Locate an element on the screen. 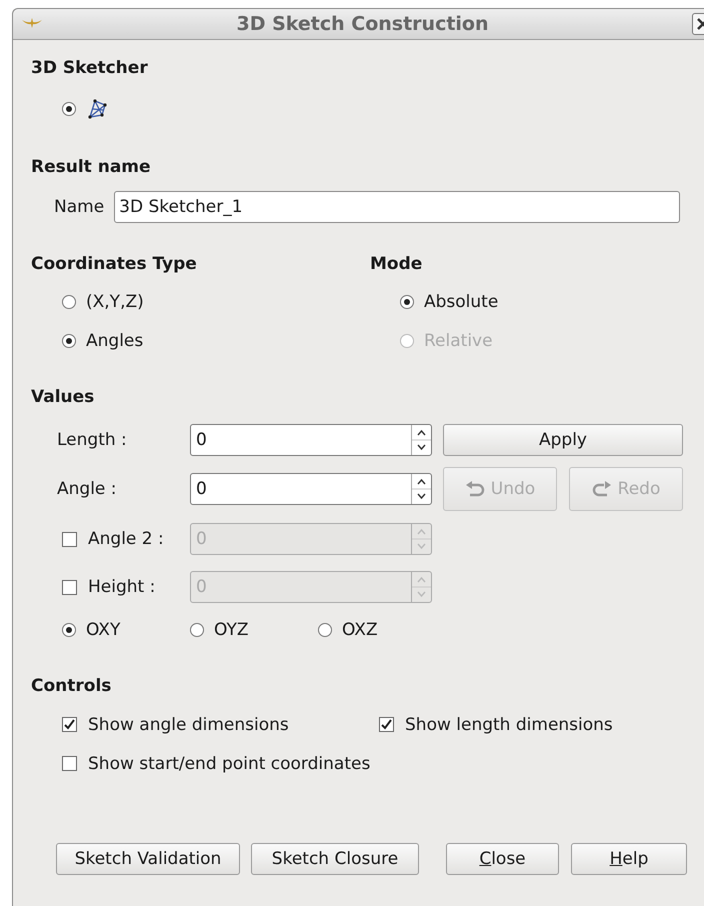 This screenshot has height=906, width=704. radio-label: OYZ is located at coordinates (231, 630).